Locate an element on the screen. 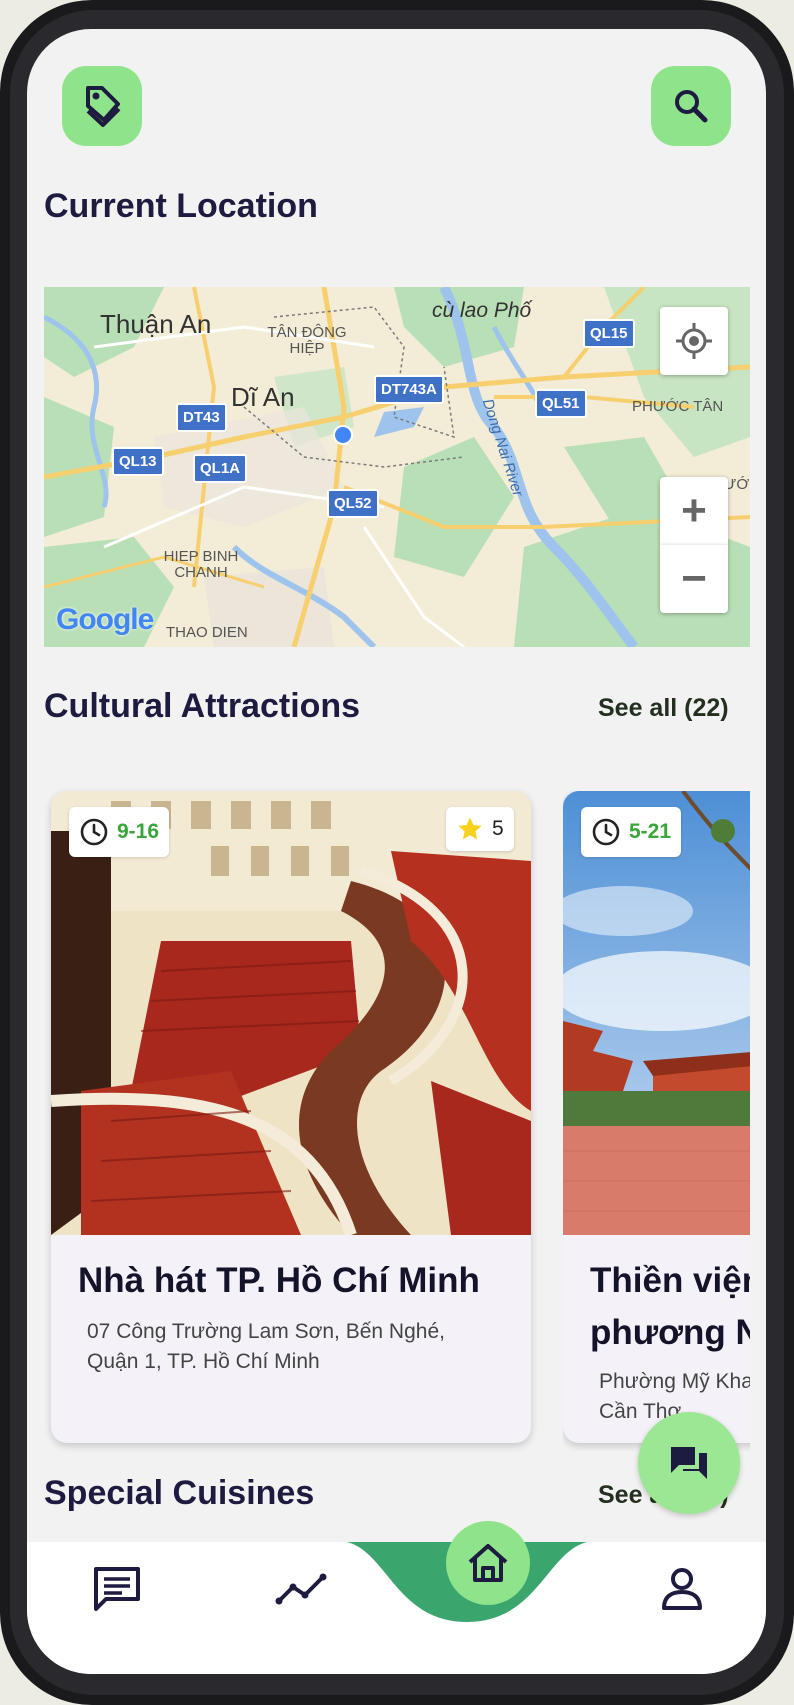 This screenshot has width=794, height=1705. special-cuisines-title: Special Cuisines is located at coordinates (179, 1493).